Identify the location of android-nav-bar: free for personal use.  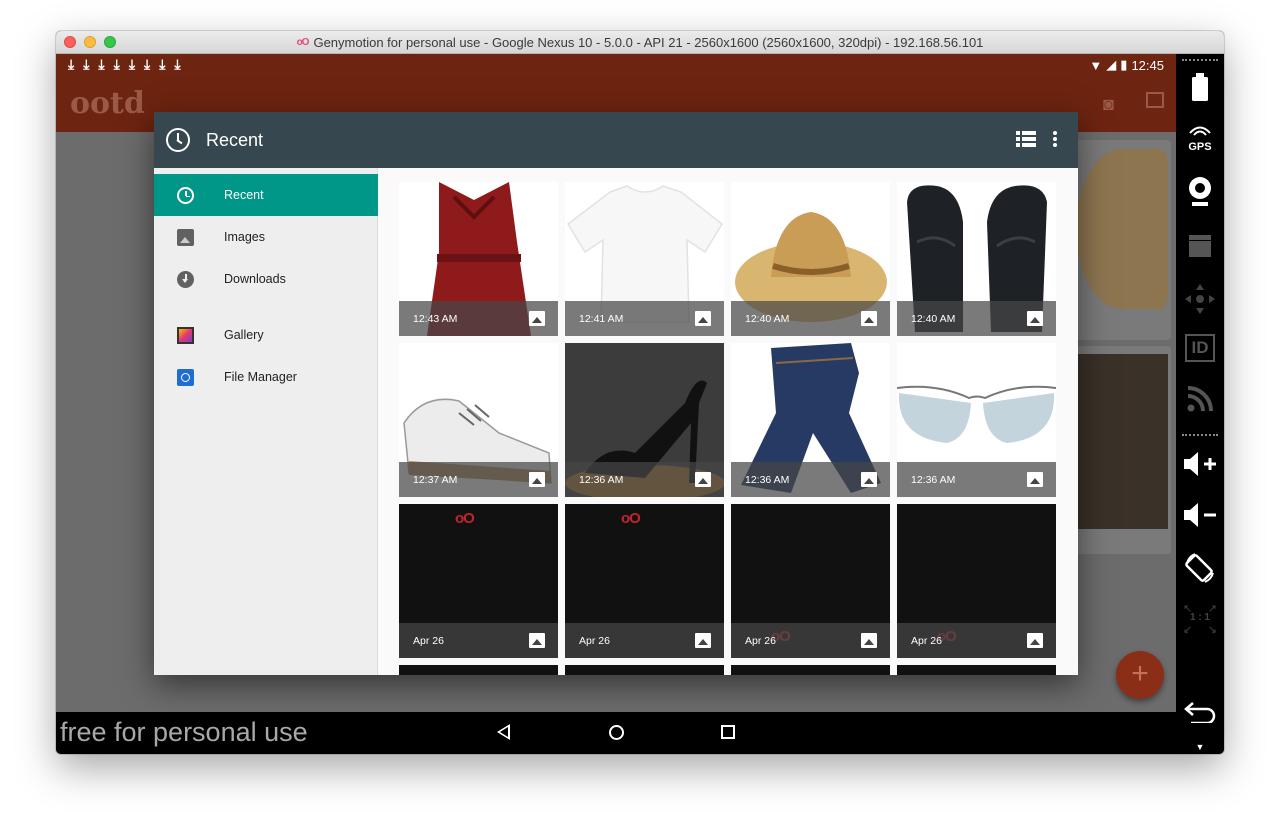
(616, 733).